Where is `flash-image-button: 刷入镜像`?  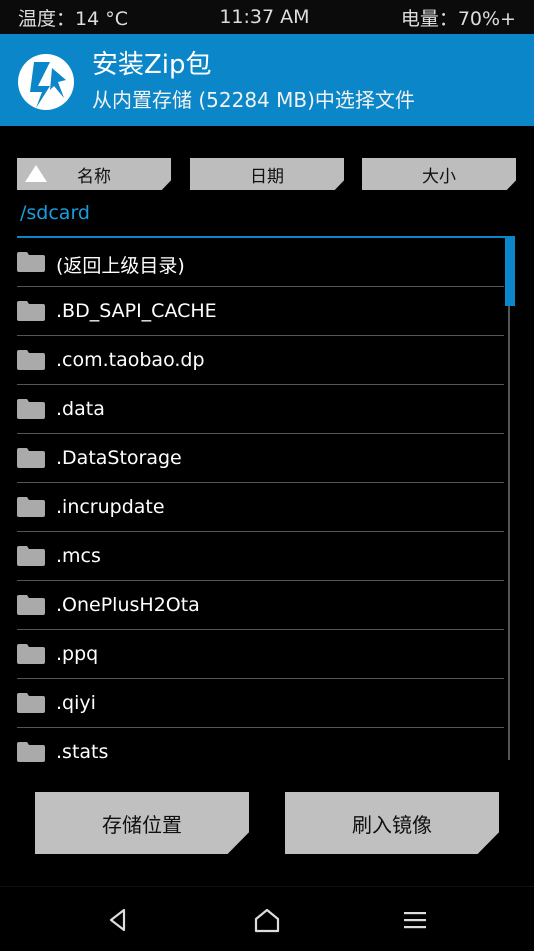
flash-image-button: 刷入镜像 is located at coordinates (392, 823).